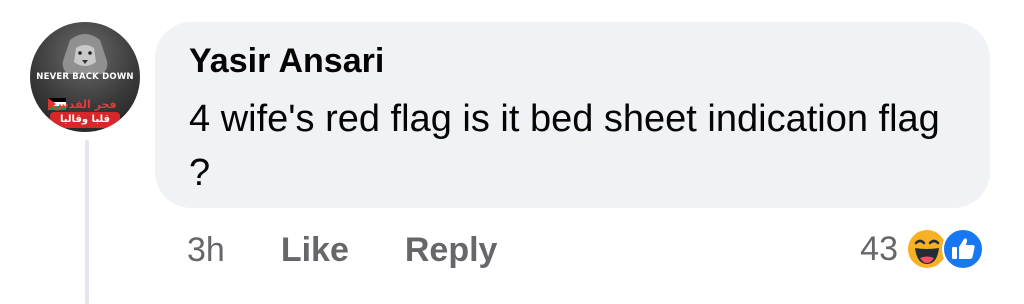 The width and height of the screenshot is (1024, 304). I want to click on avatar-caption: NEVER BACK DOWN, so click(85, 77).